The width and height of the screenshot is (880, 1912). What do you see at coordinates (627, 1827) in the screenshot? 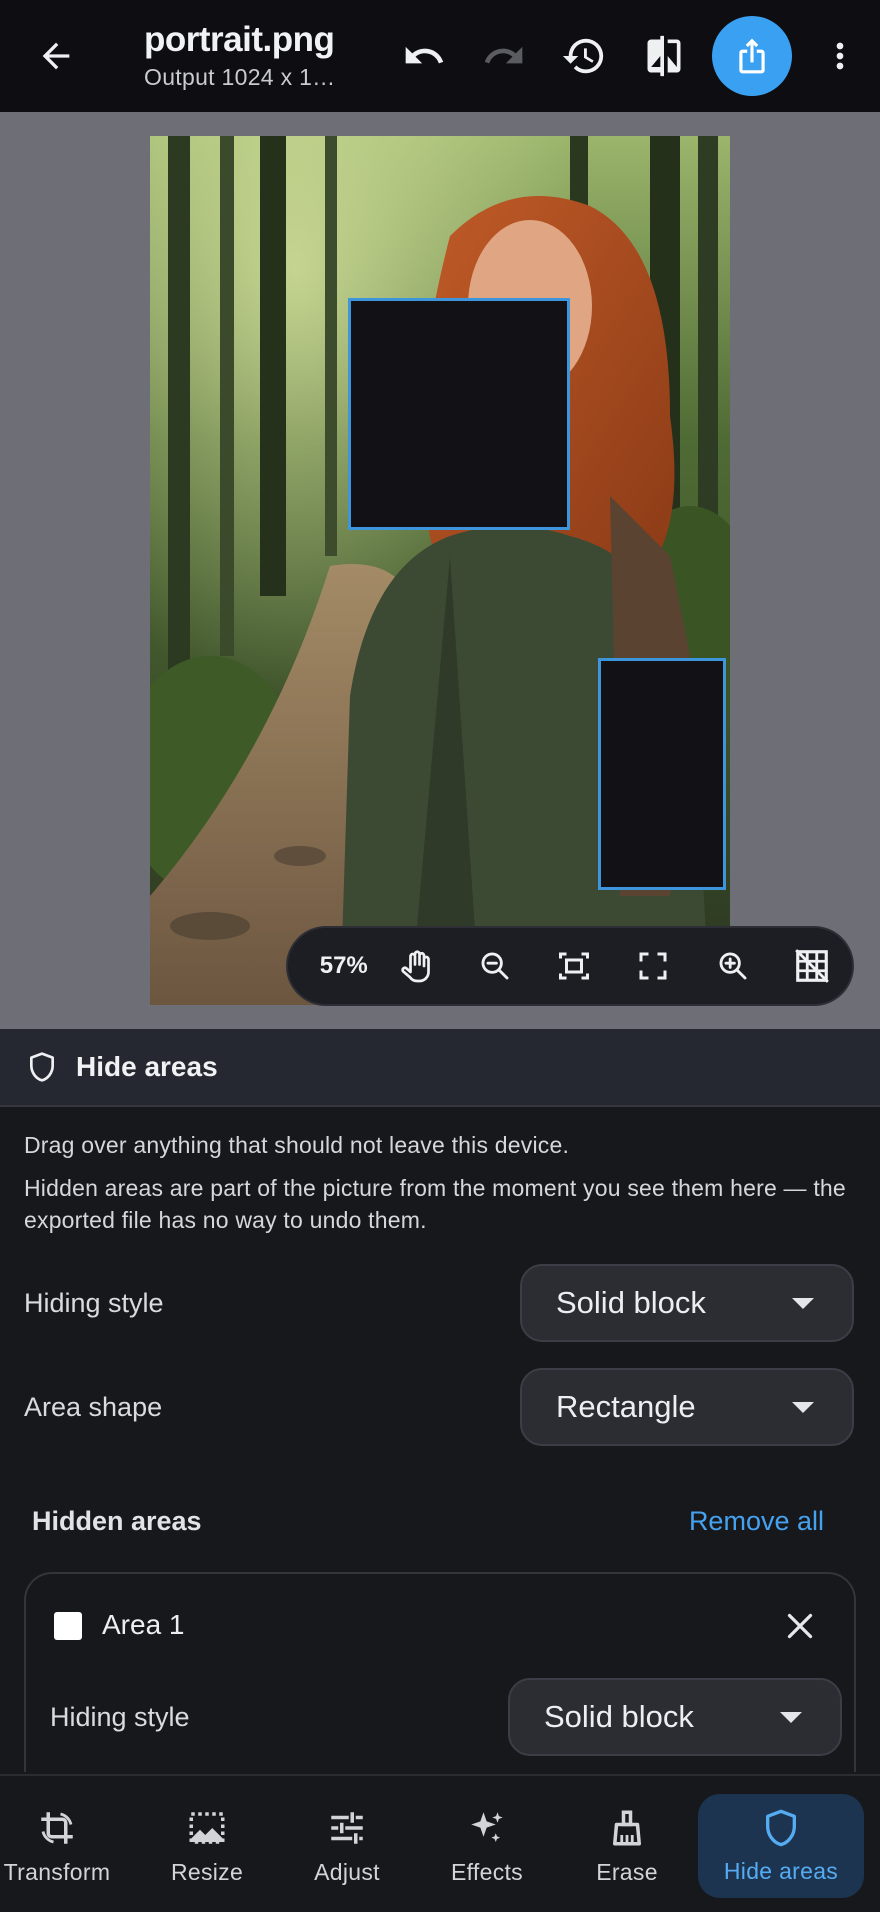
I see `broom-icon` at bounding box center [627, 1827].